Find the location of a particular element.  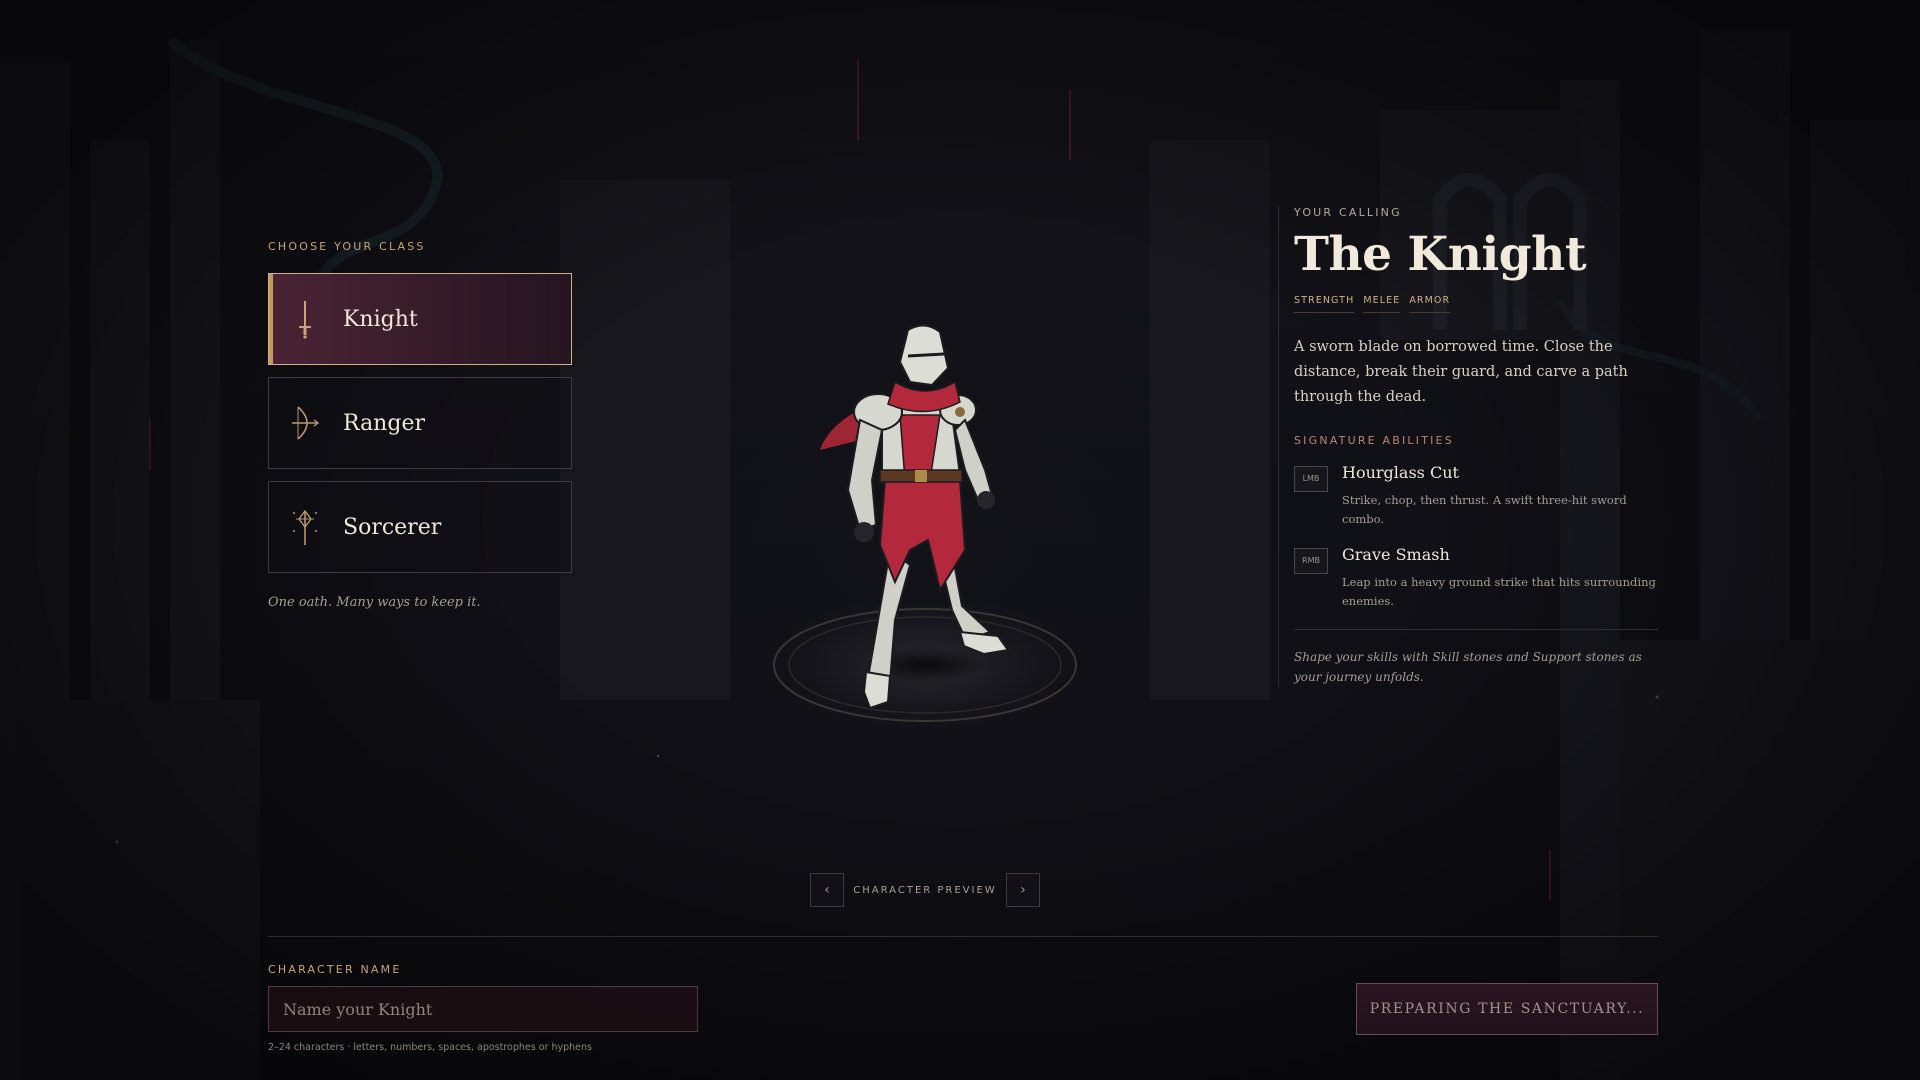

class-label: Ranger is located at coordinates (384, 423).